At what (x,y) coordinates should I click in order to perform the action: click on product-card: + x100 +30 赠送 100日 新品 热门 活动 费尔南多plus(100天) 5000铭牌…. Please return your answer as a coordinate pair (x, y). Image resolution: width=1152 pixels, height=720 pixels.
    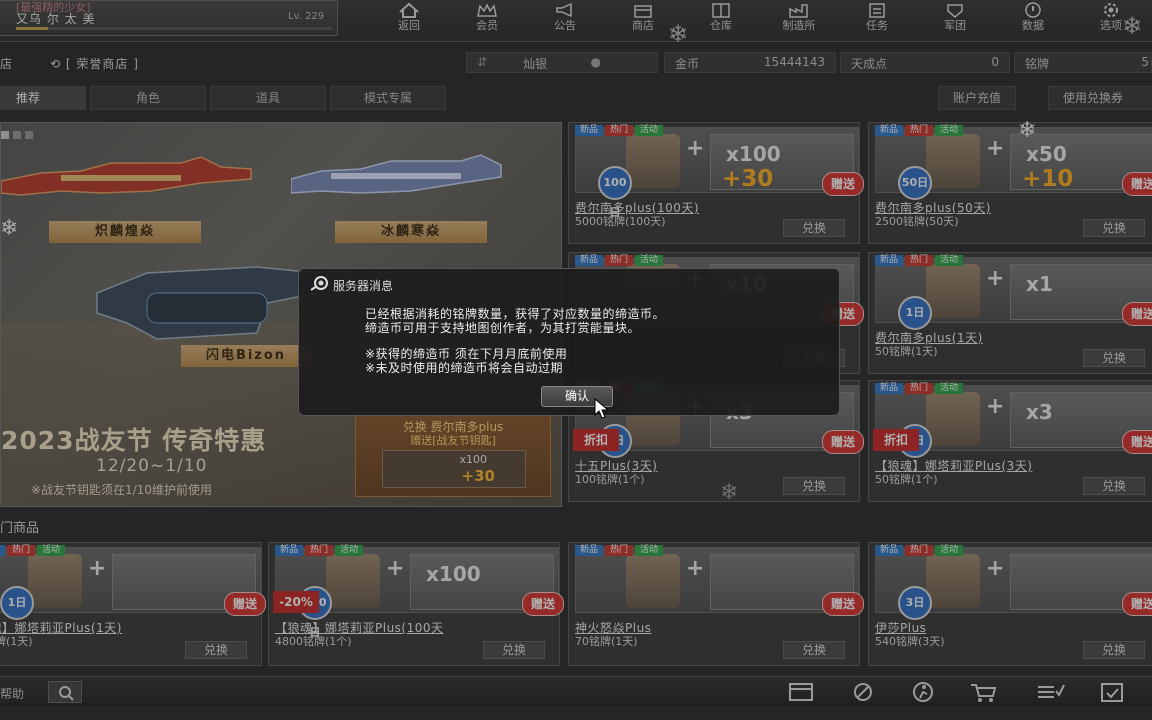
    Looking at the image, I should click on (716, 183).